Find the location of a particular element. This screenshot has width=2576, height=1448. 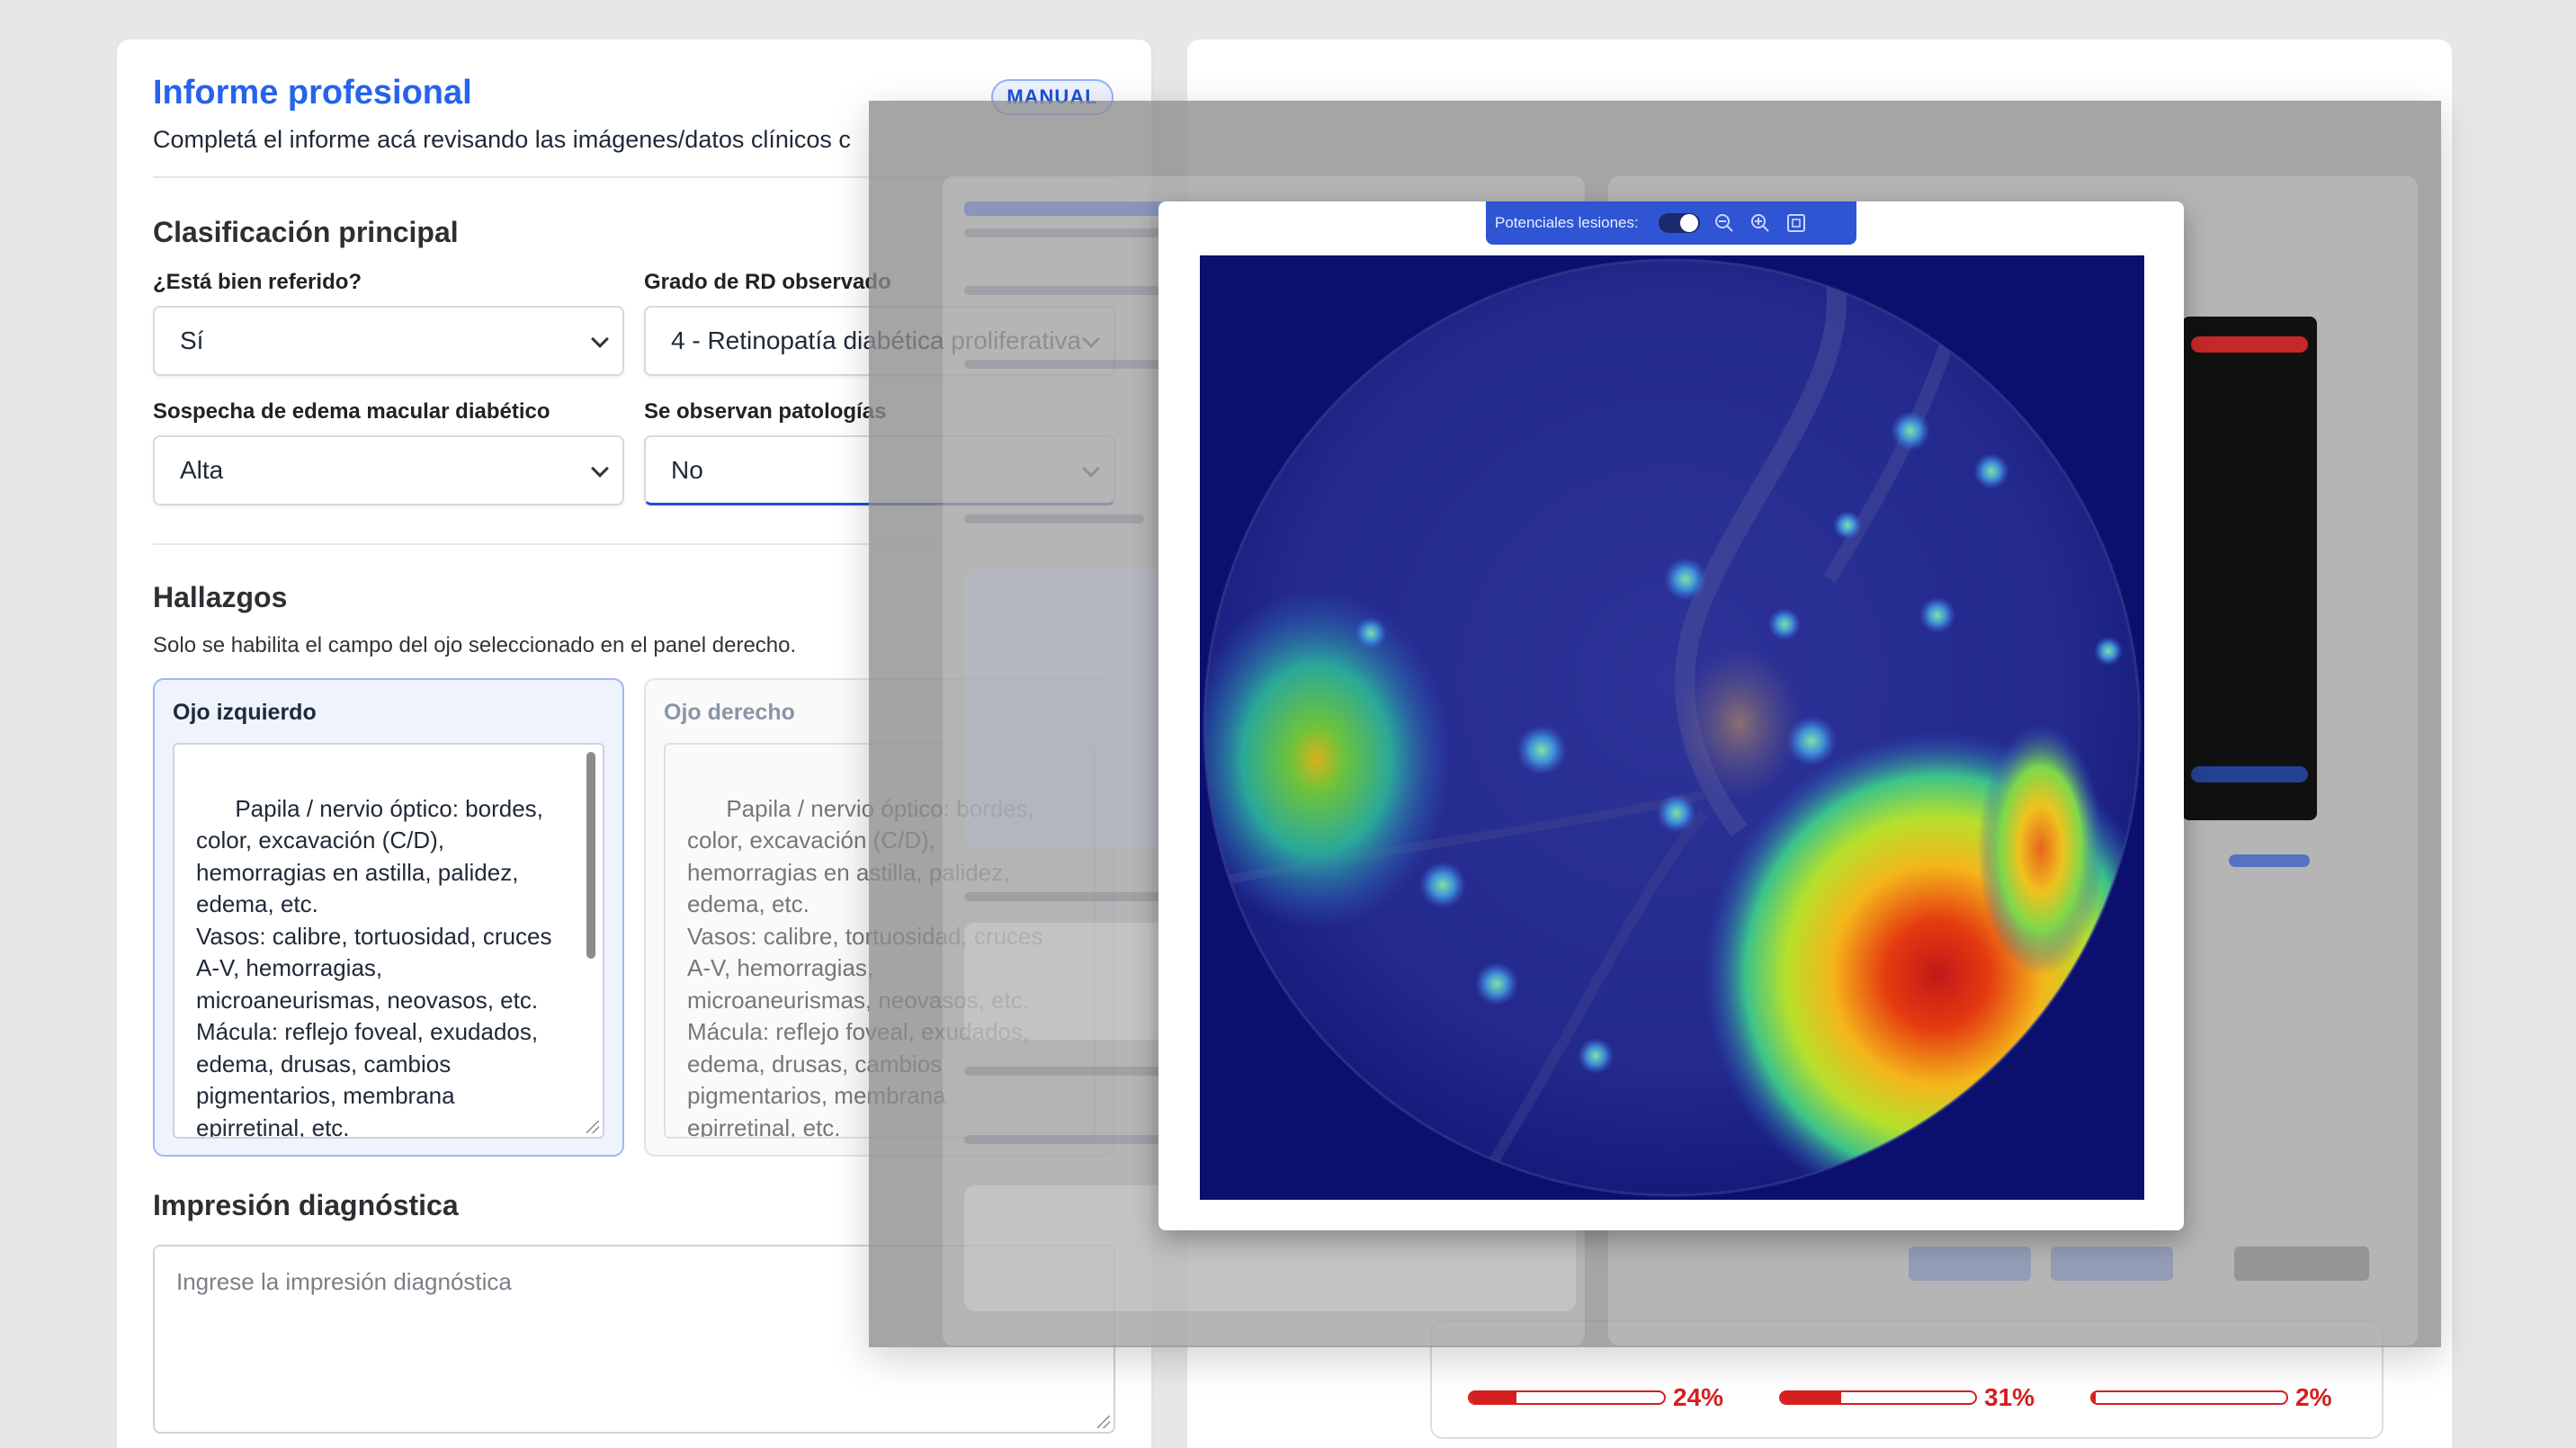

backdrop-blue-button is located at coordinates (2249, 774).